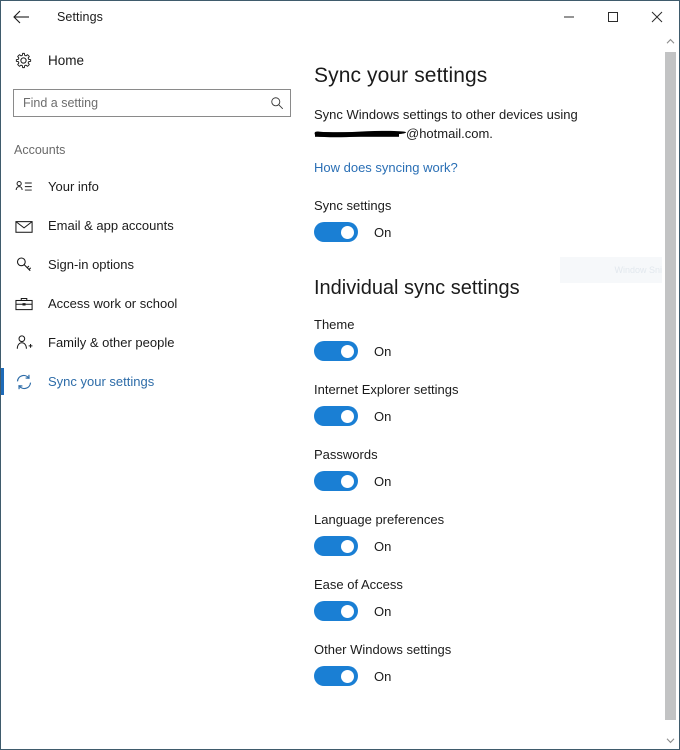 Image resolution: width=680 pixels, height=750 pixels. I want to click on sidebar-item-label: Email & app accounts, so click(111, 225).